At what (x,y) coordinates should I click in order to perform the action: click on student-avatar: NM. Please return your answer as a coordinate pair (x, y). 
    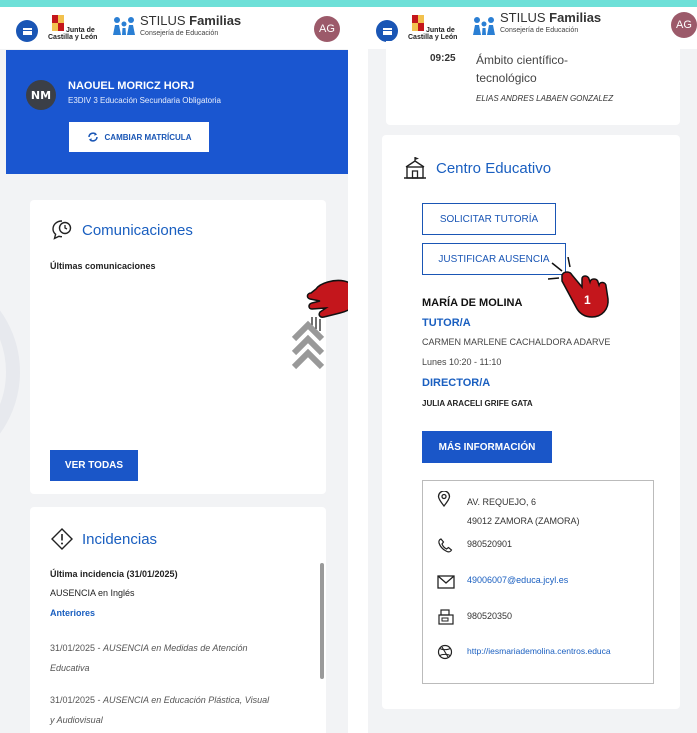
    Looking at the image, I should click on (41, 95).